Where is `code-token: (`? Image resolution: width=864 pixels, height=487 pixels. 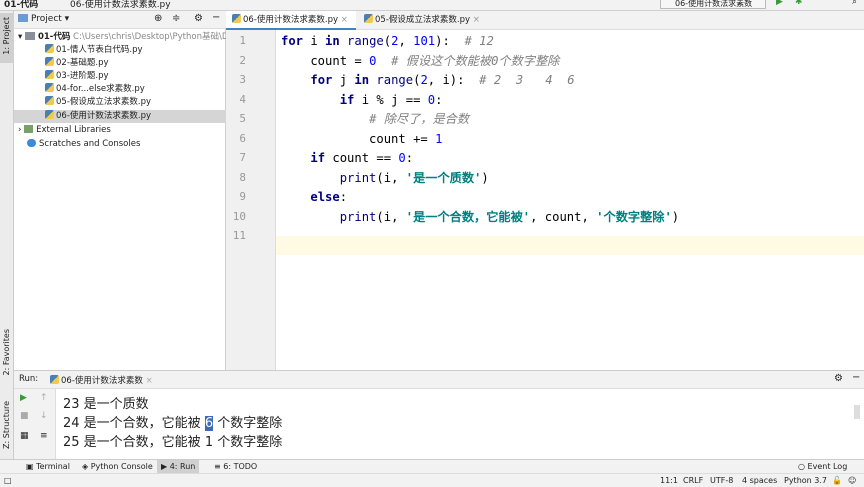
code-token: ( is located at coordinates (387, 41).